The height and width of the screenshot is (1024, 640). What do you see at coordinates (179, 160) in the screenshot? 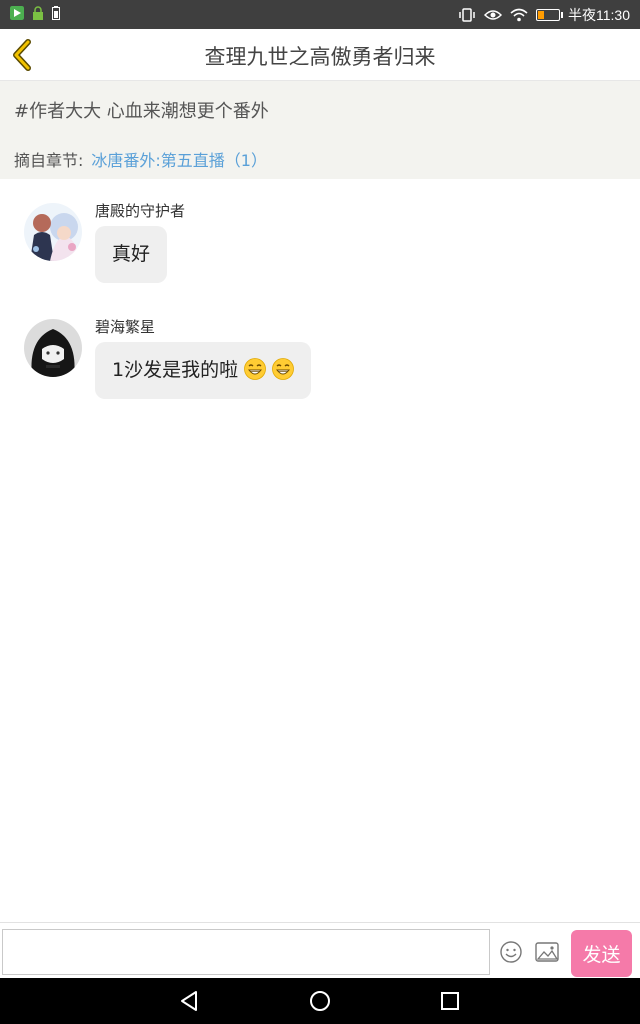
I see `chapter-link: 冰唐番外:第五直播（1）` at bounding box center [179, 160].